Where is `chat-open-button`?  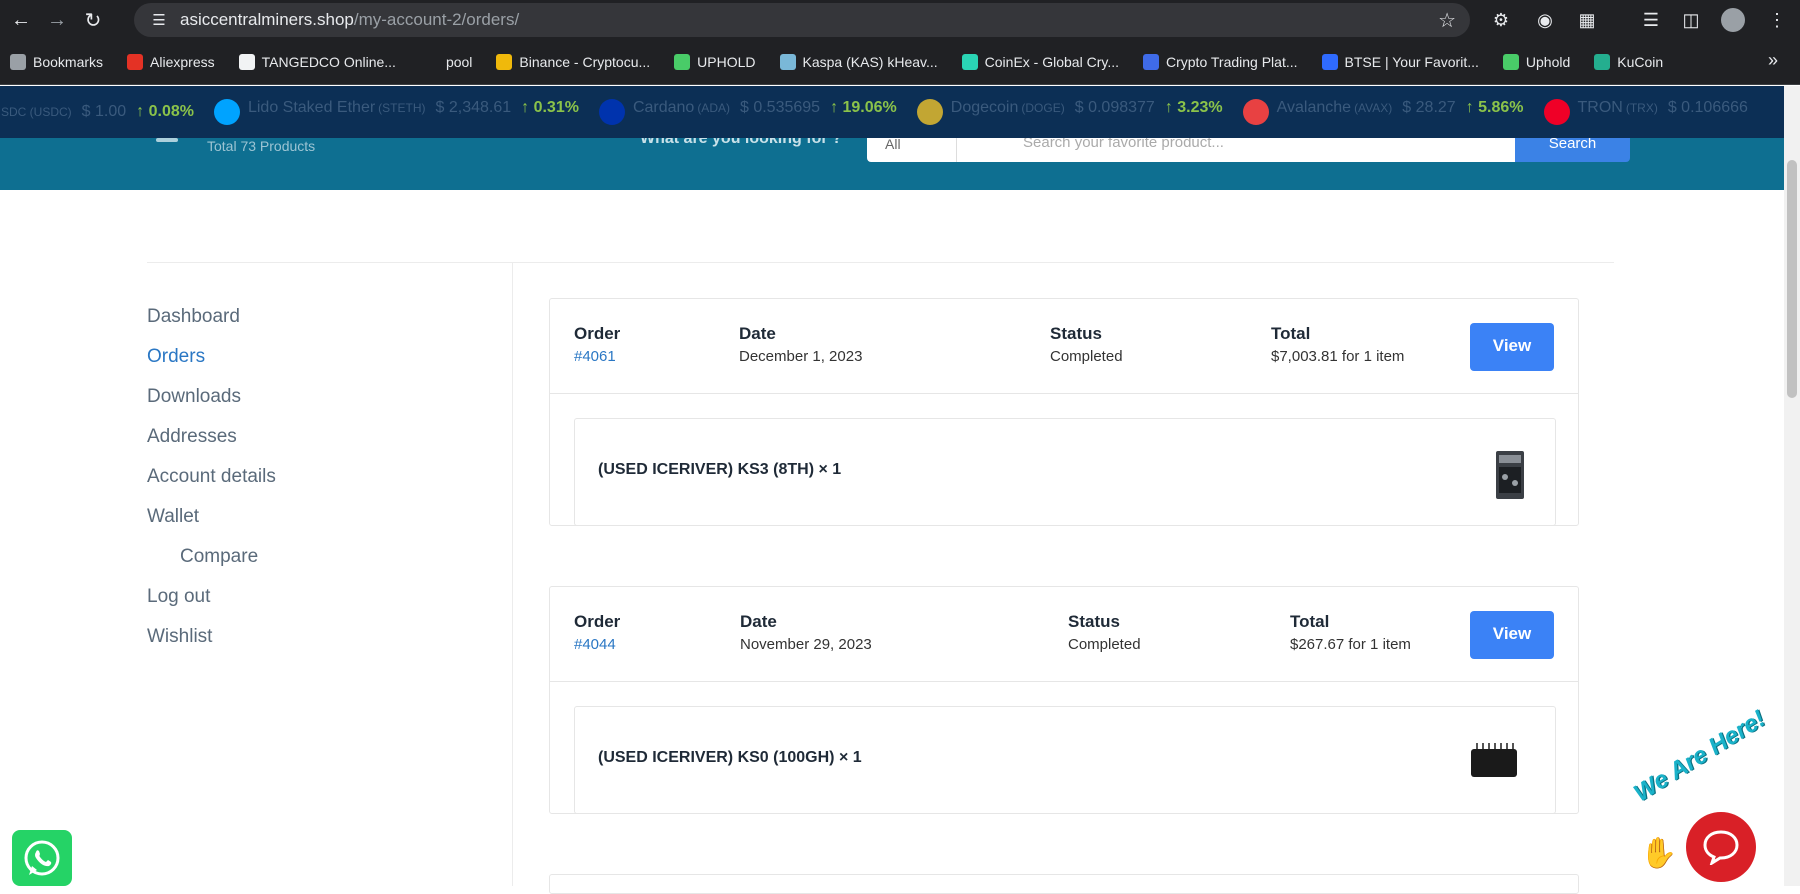
chat-open-button is located at coordinates (1721, 847).